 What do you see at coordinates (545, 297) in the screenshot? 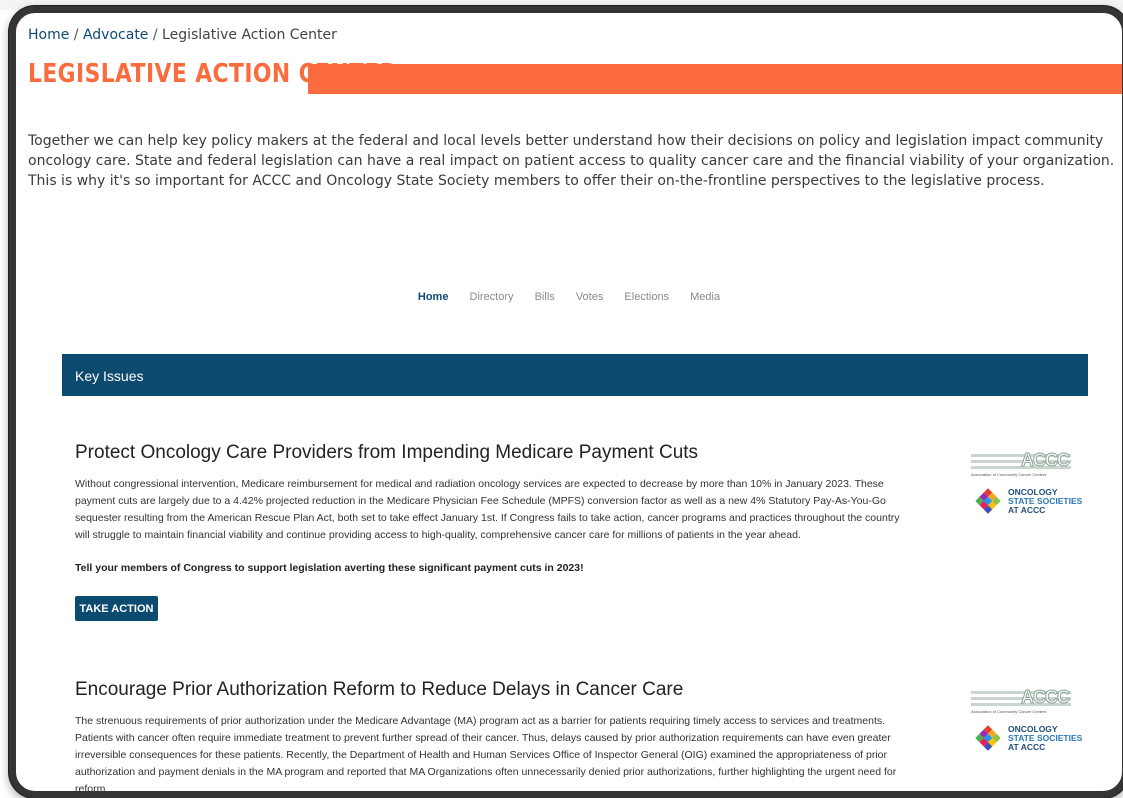
I see `subnav-bills: Bills` at bounding box center [545, 297].